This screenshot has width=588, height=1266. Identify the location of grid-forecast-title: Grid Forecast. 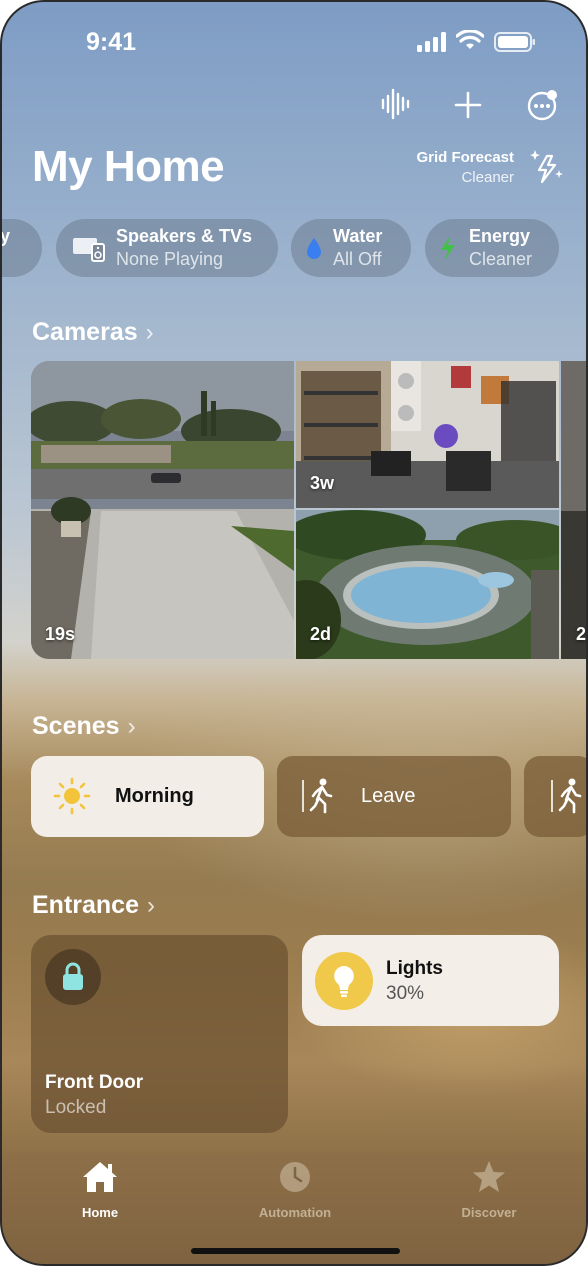
(465, 157).